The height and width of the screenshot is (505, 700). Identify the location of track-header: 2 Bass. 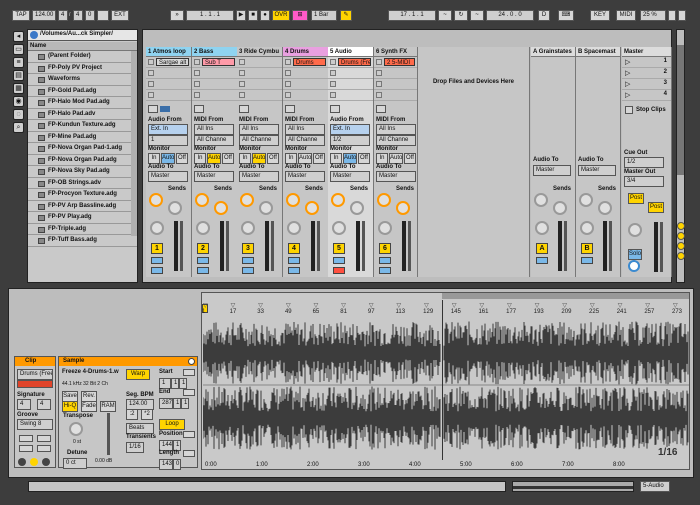
(214, 52).